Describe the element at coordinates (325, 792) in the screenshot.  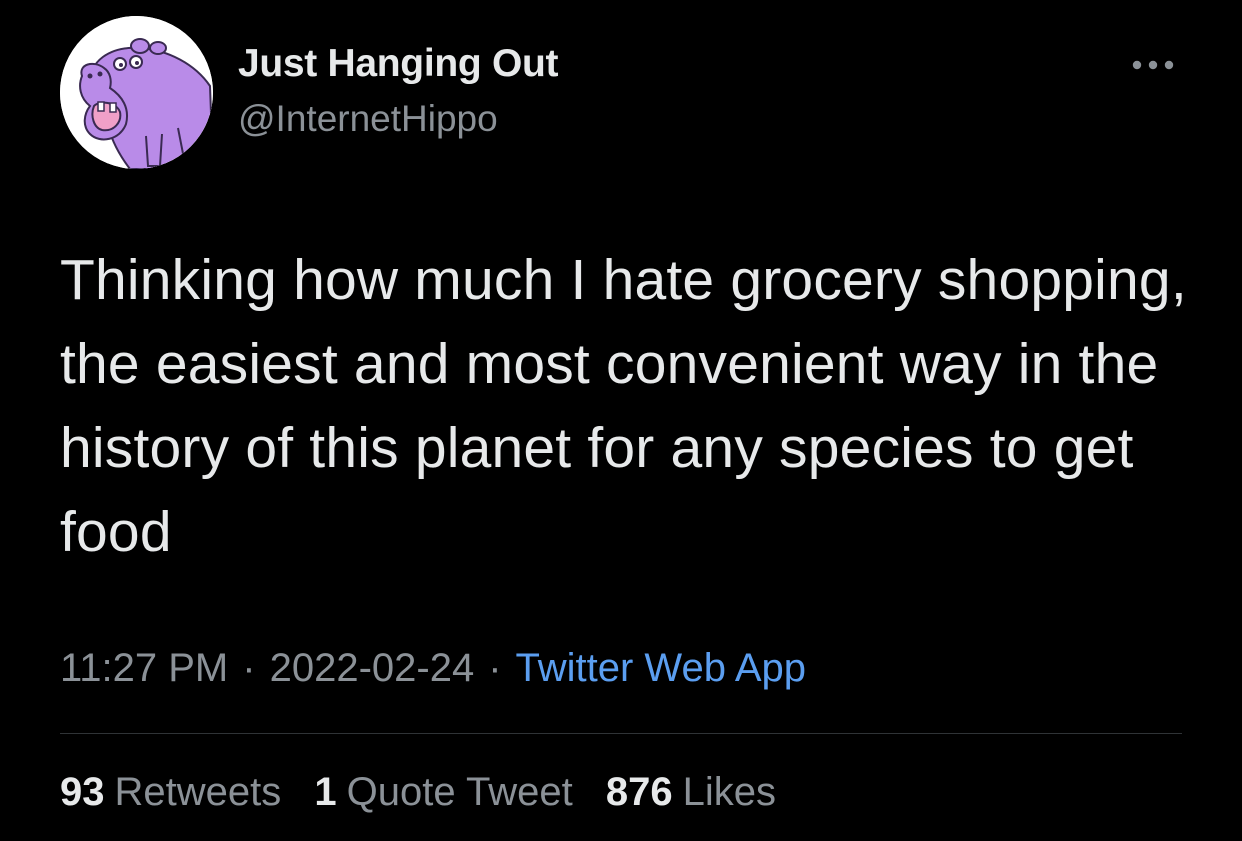
I see `quote-tweets-count: 1` at that location.